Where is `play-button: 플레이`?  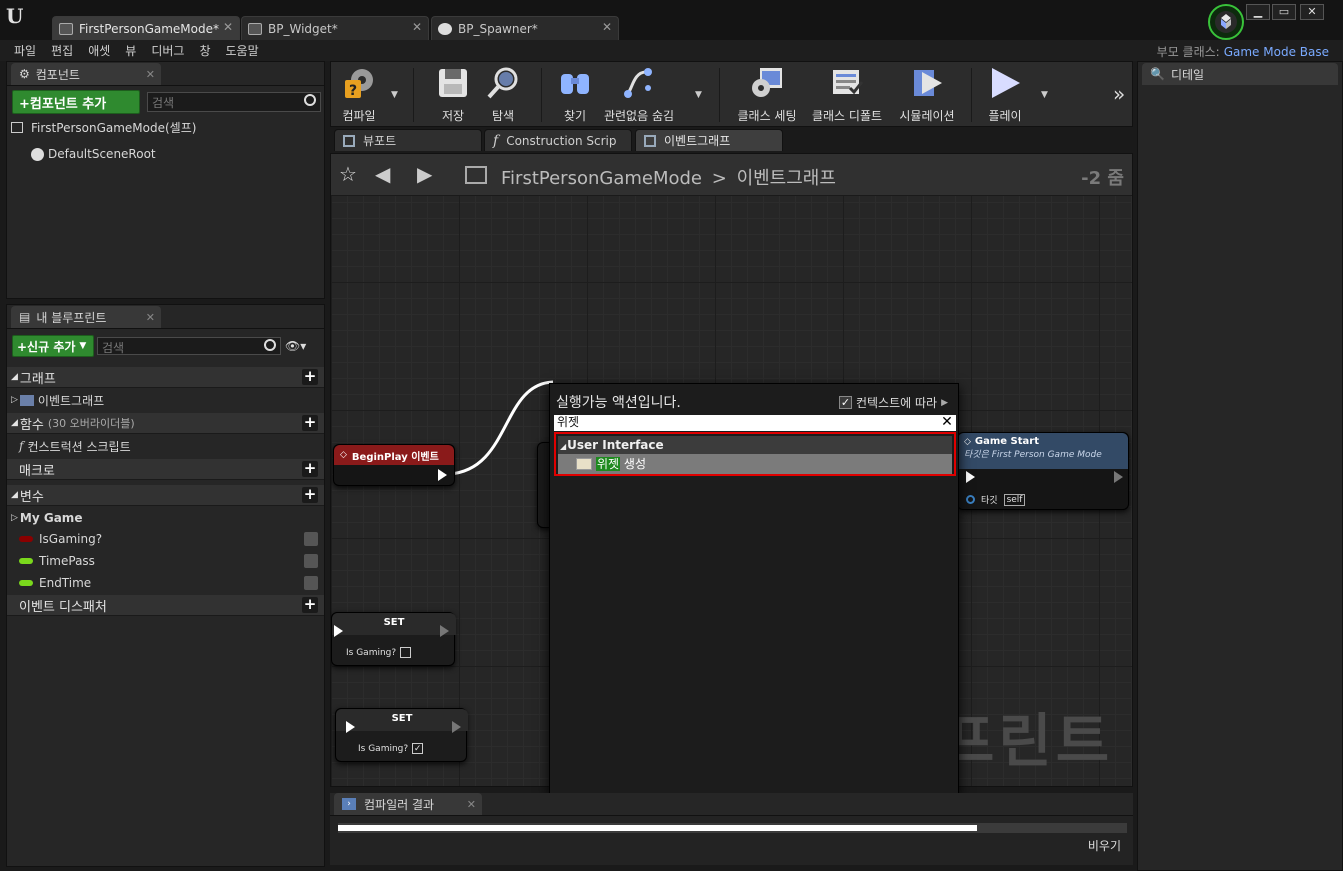
play-button: 플레이 is located at coordinates (1005, 95).